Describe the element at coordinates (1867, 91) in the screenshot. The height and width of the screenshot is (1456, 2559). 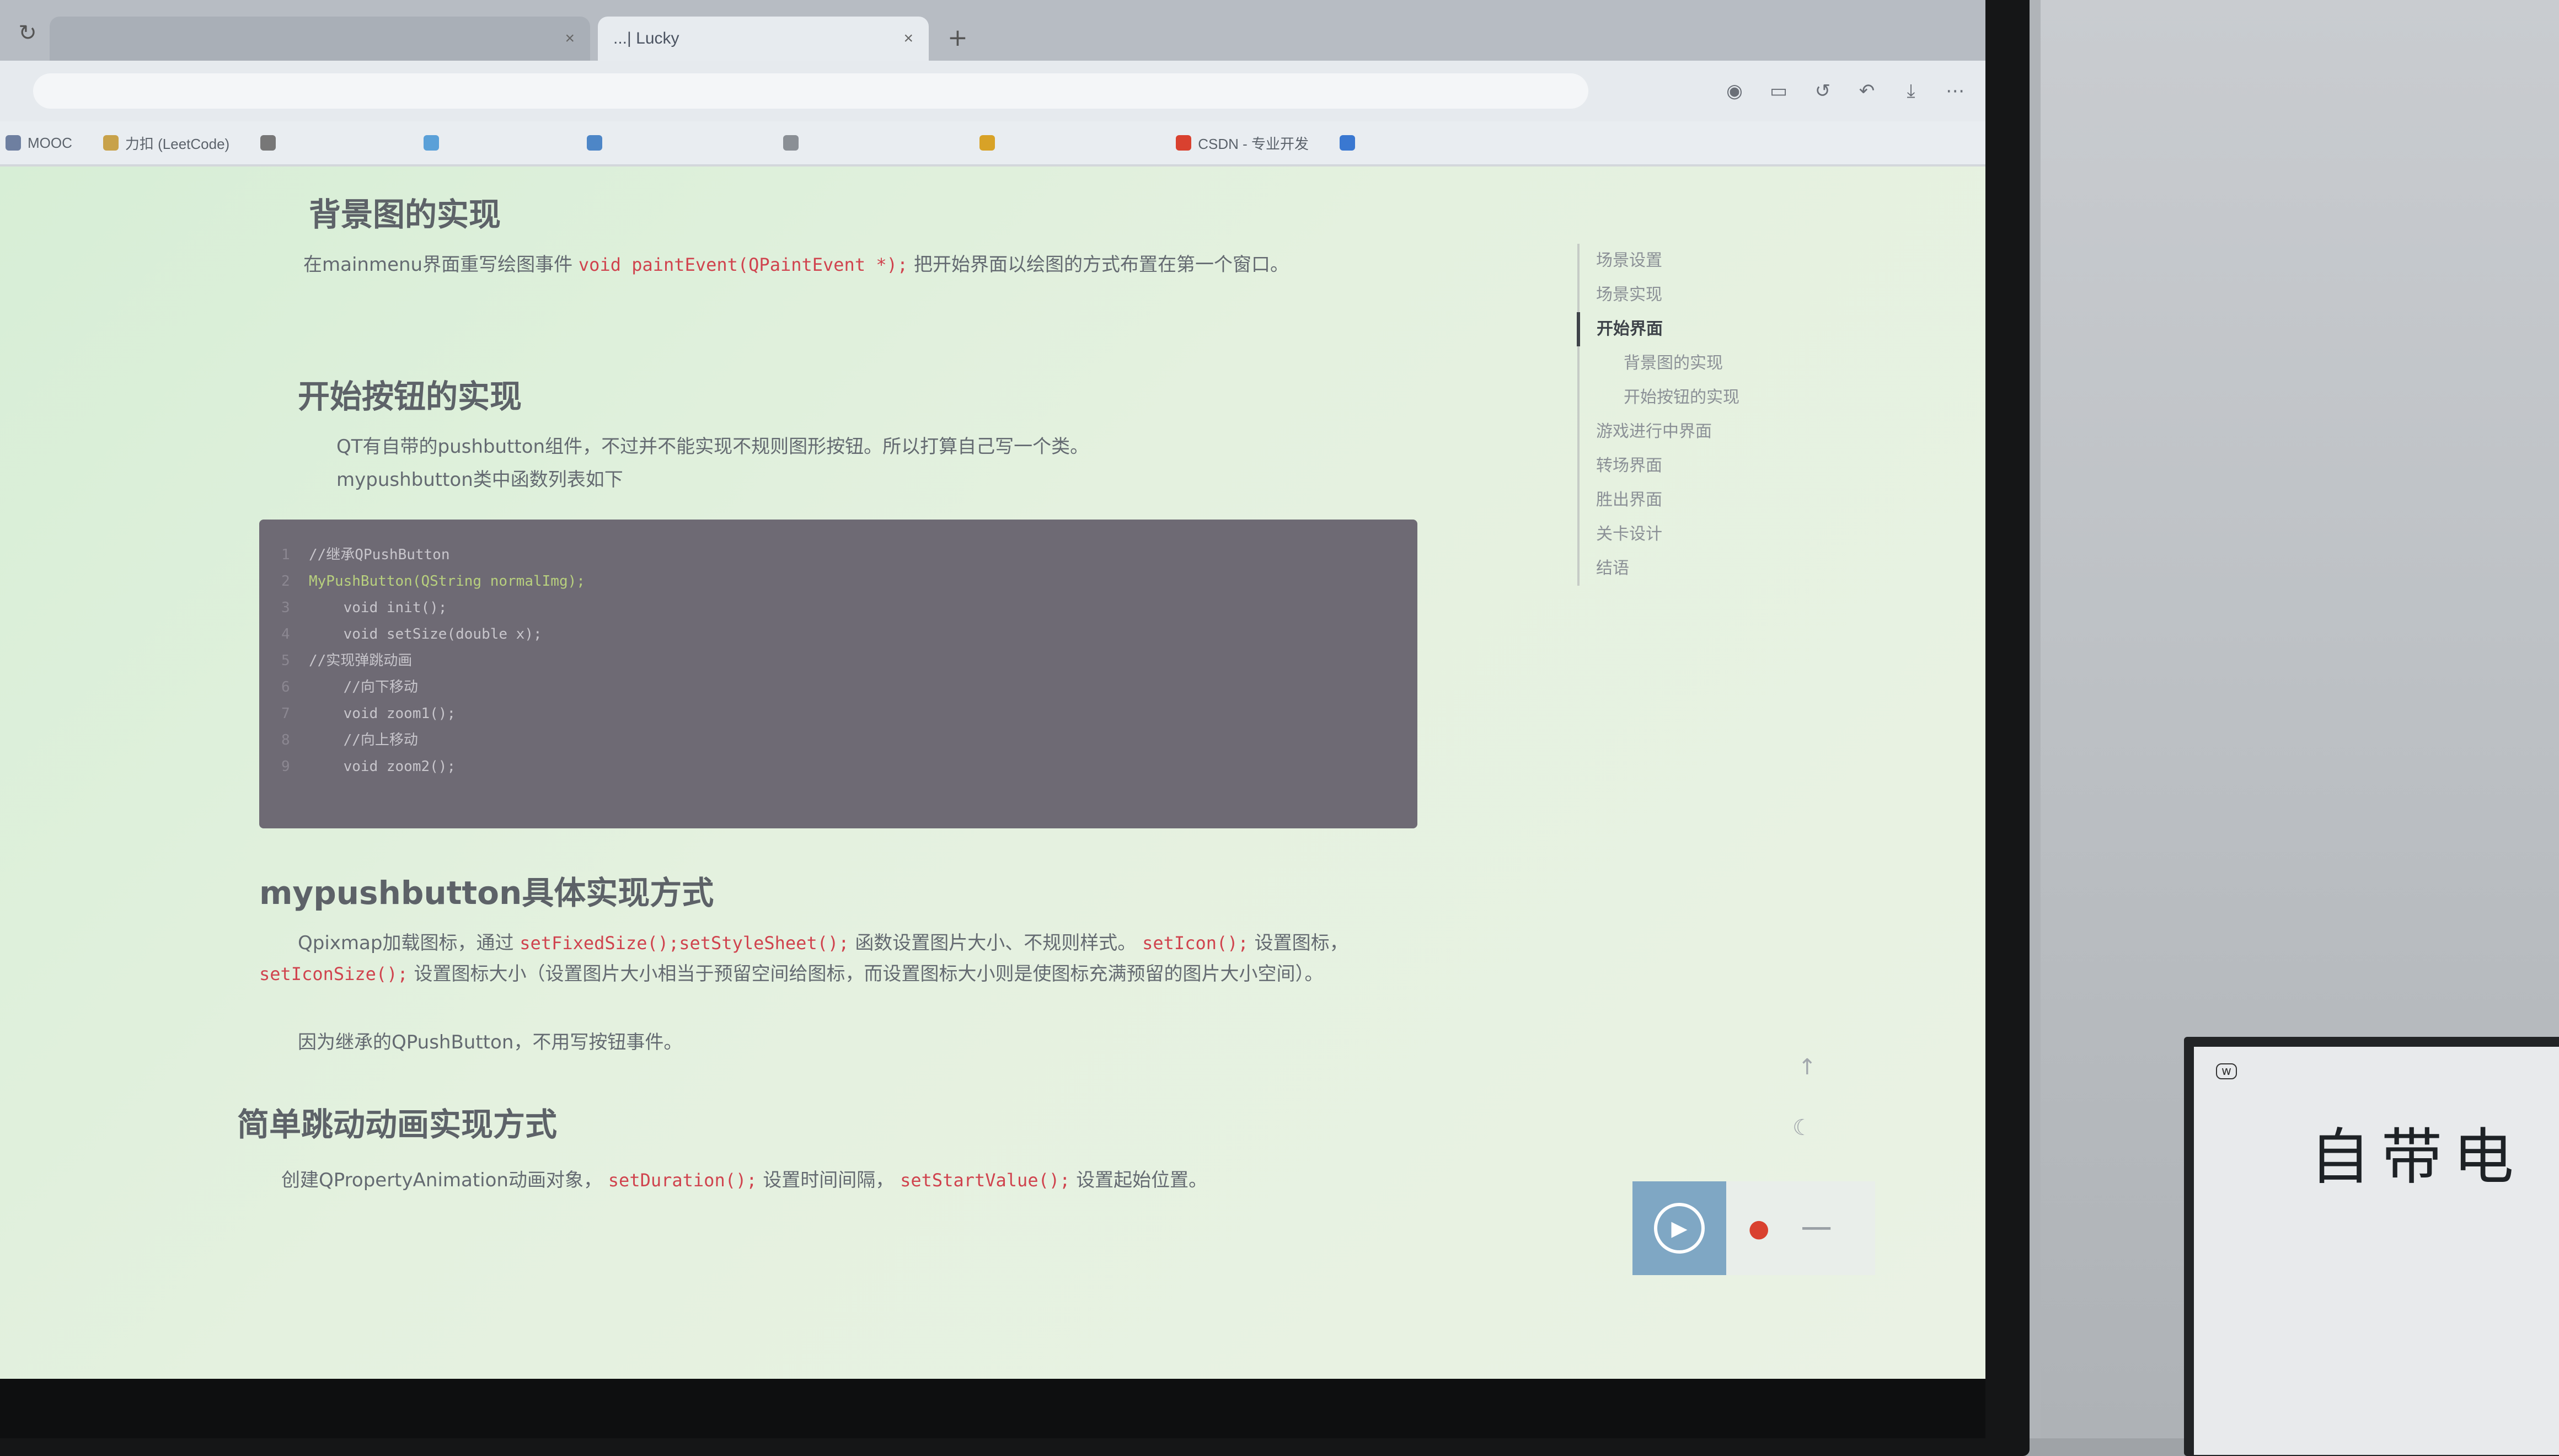
I see `undo-icon: ↶` at that location.